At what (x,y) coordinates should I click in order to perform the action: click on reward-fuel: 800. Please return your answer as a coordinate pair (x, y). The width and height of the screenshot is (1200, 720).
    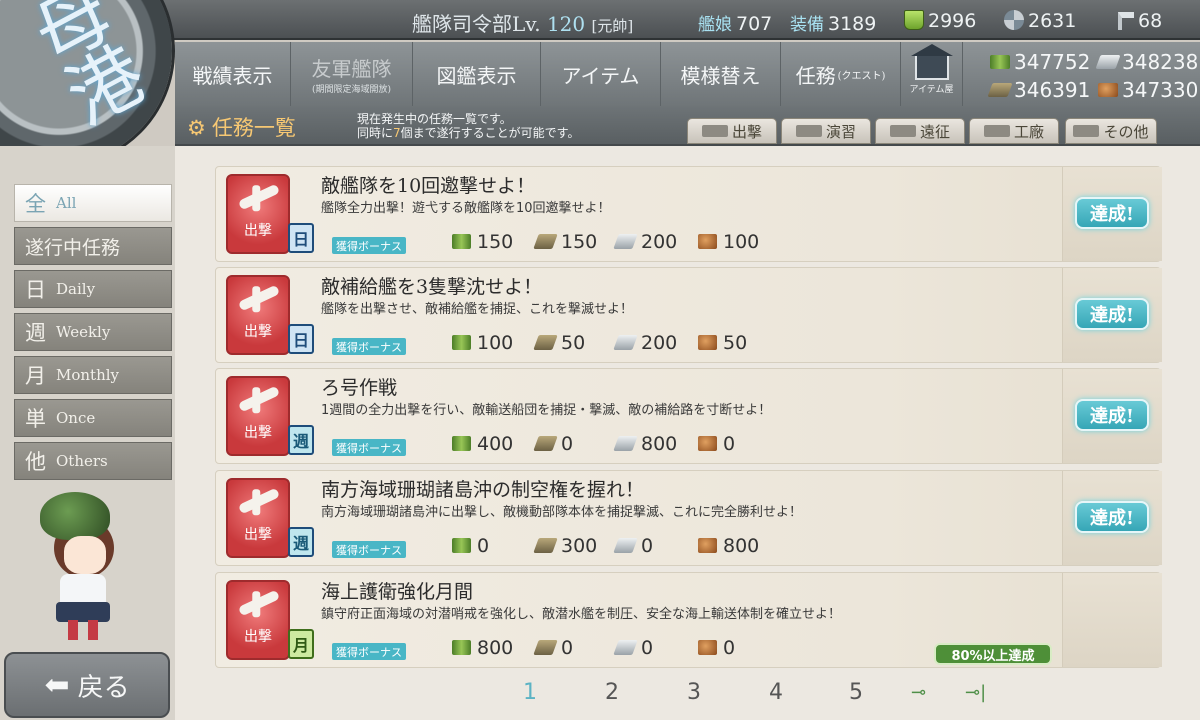
    Looking at the image, I should click on (482, 648).